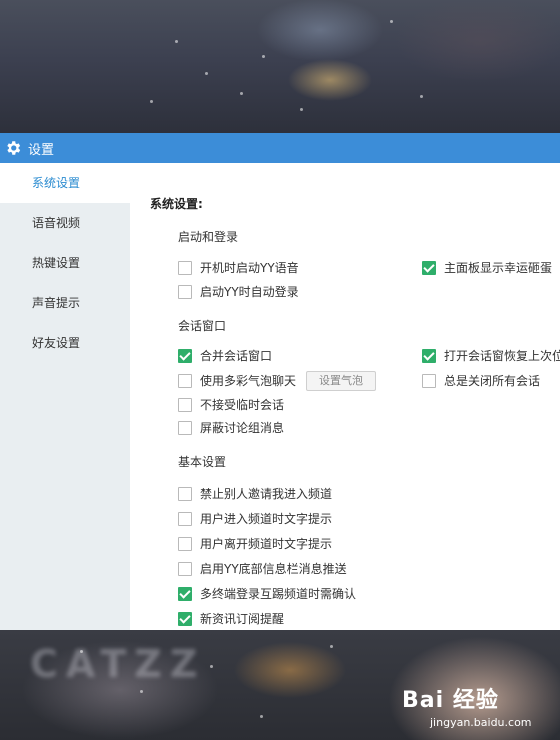  What do you see at coordinates (65, 396) in the screenshot?
I see `sidebar: 系统设置 语音视频 热键设置 声音提示 好友设置` at bounding box center [65, 396].